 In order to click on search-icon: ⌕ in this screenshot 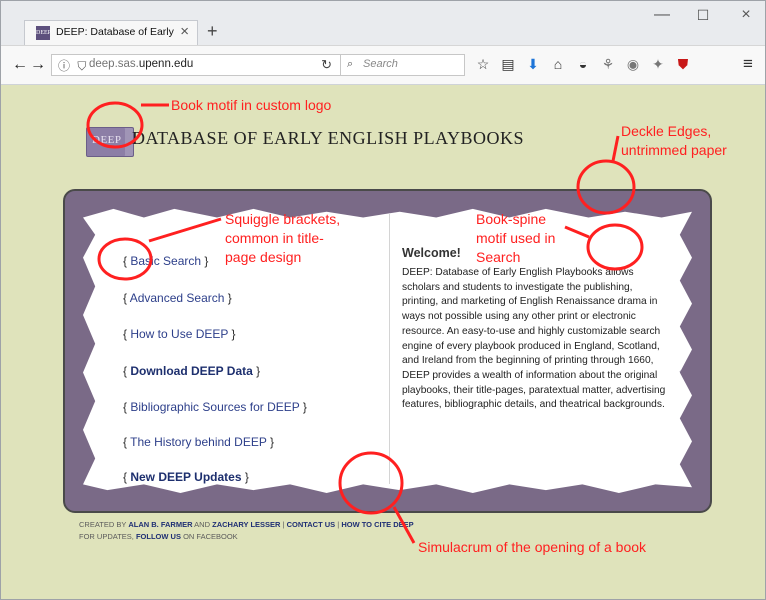, I will do `click(350, 64)`.